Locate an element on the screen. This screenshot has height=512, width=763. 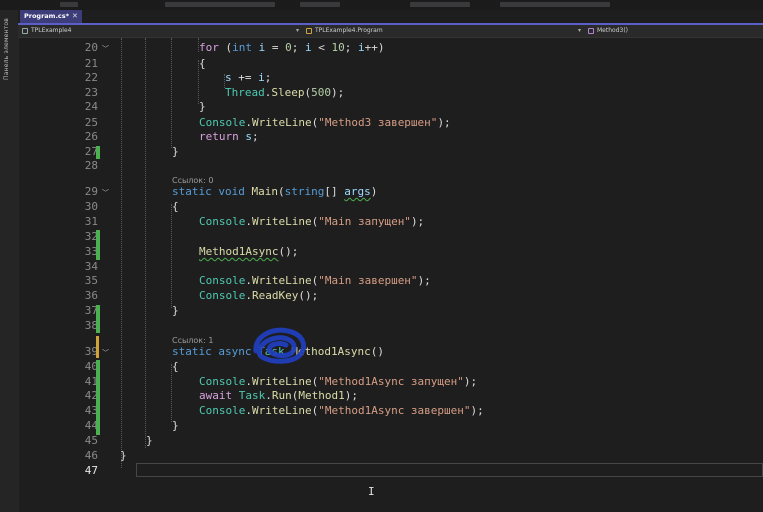
line-number: 31 is located at coordinates (91, 221).